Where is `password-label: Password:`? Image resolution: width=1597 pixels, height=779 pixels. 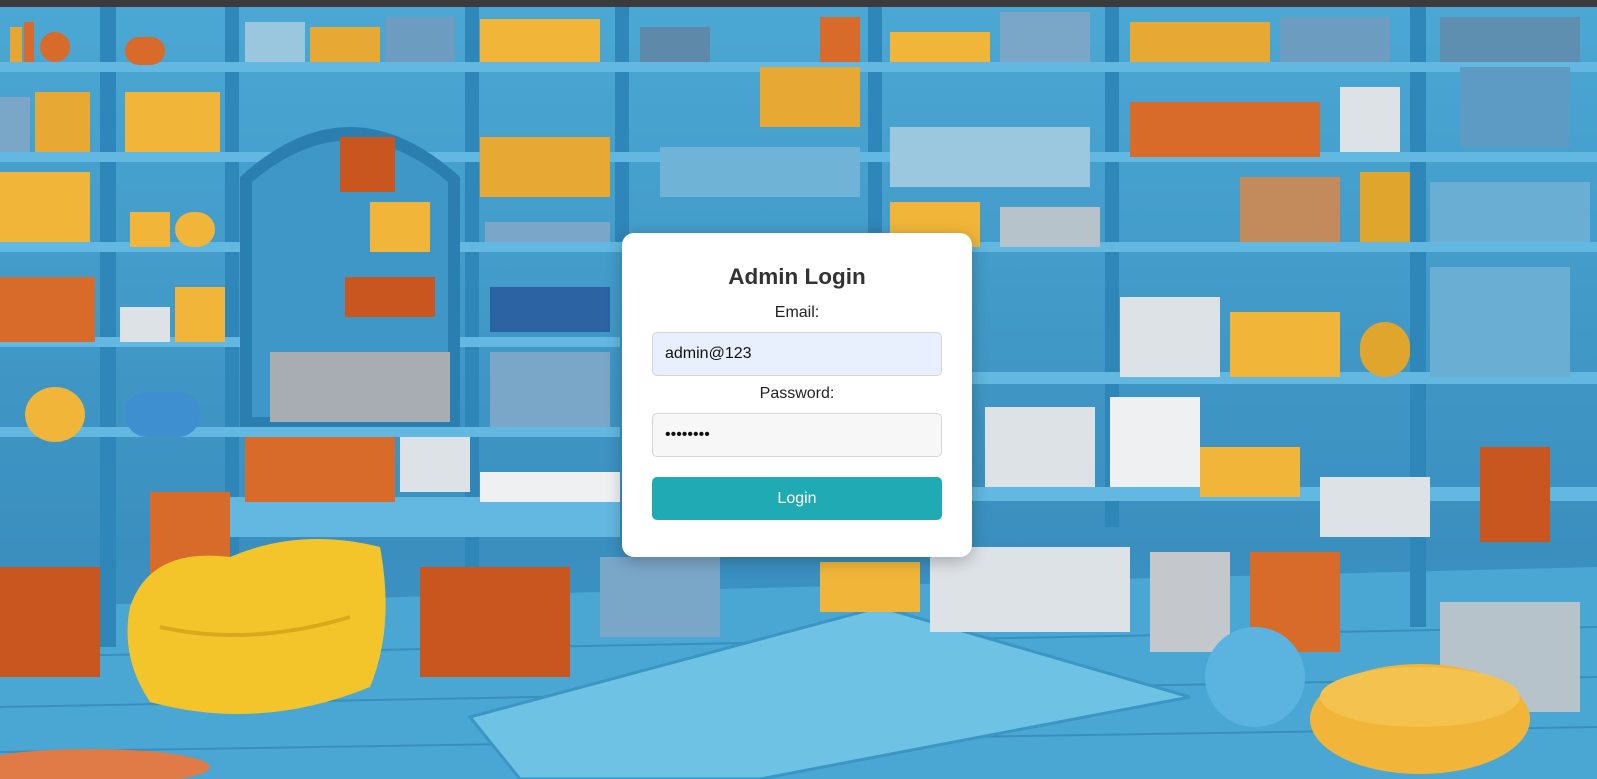 password-label: Password: is located at coordinates (797, 393).